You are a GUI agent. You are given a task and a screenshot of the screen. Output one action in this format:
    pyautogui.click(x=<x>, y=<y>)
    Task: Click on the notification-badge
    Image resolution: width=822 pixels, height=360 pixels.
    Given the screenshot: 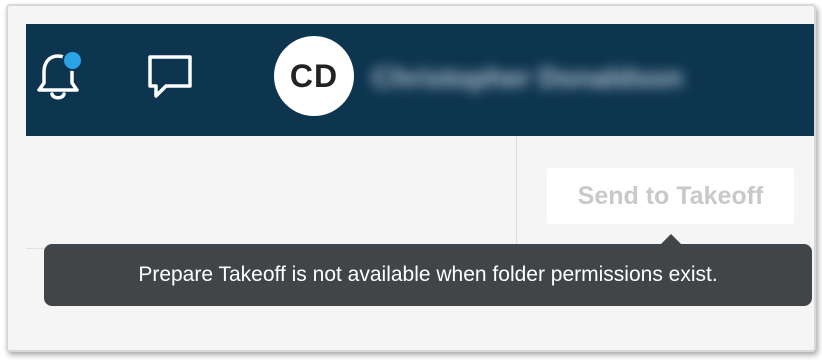 What is the action you would take?
    pyautogui.click(x=72, y=60)
    